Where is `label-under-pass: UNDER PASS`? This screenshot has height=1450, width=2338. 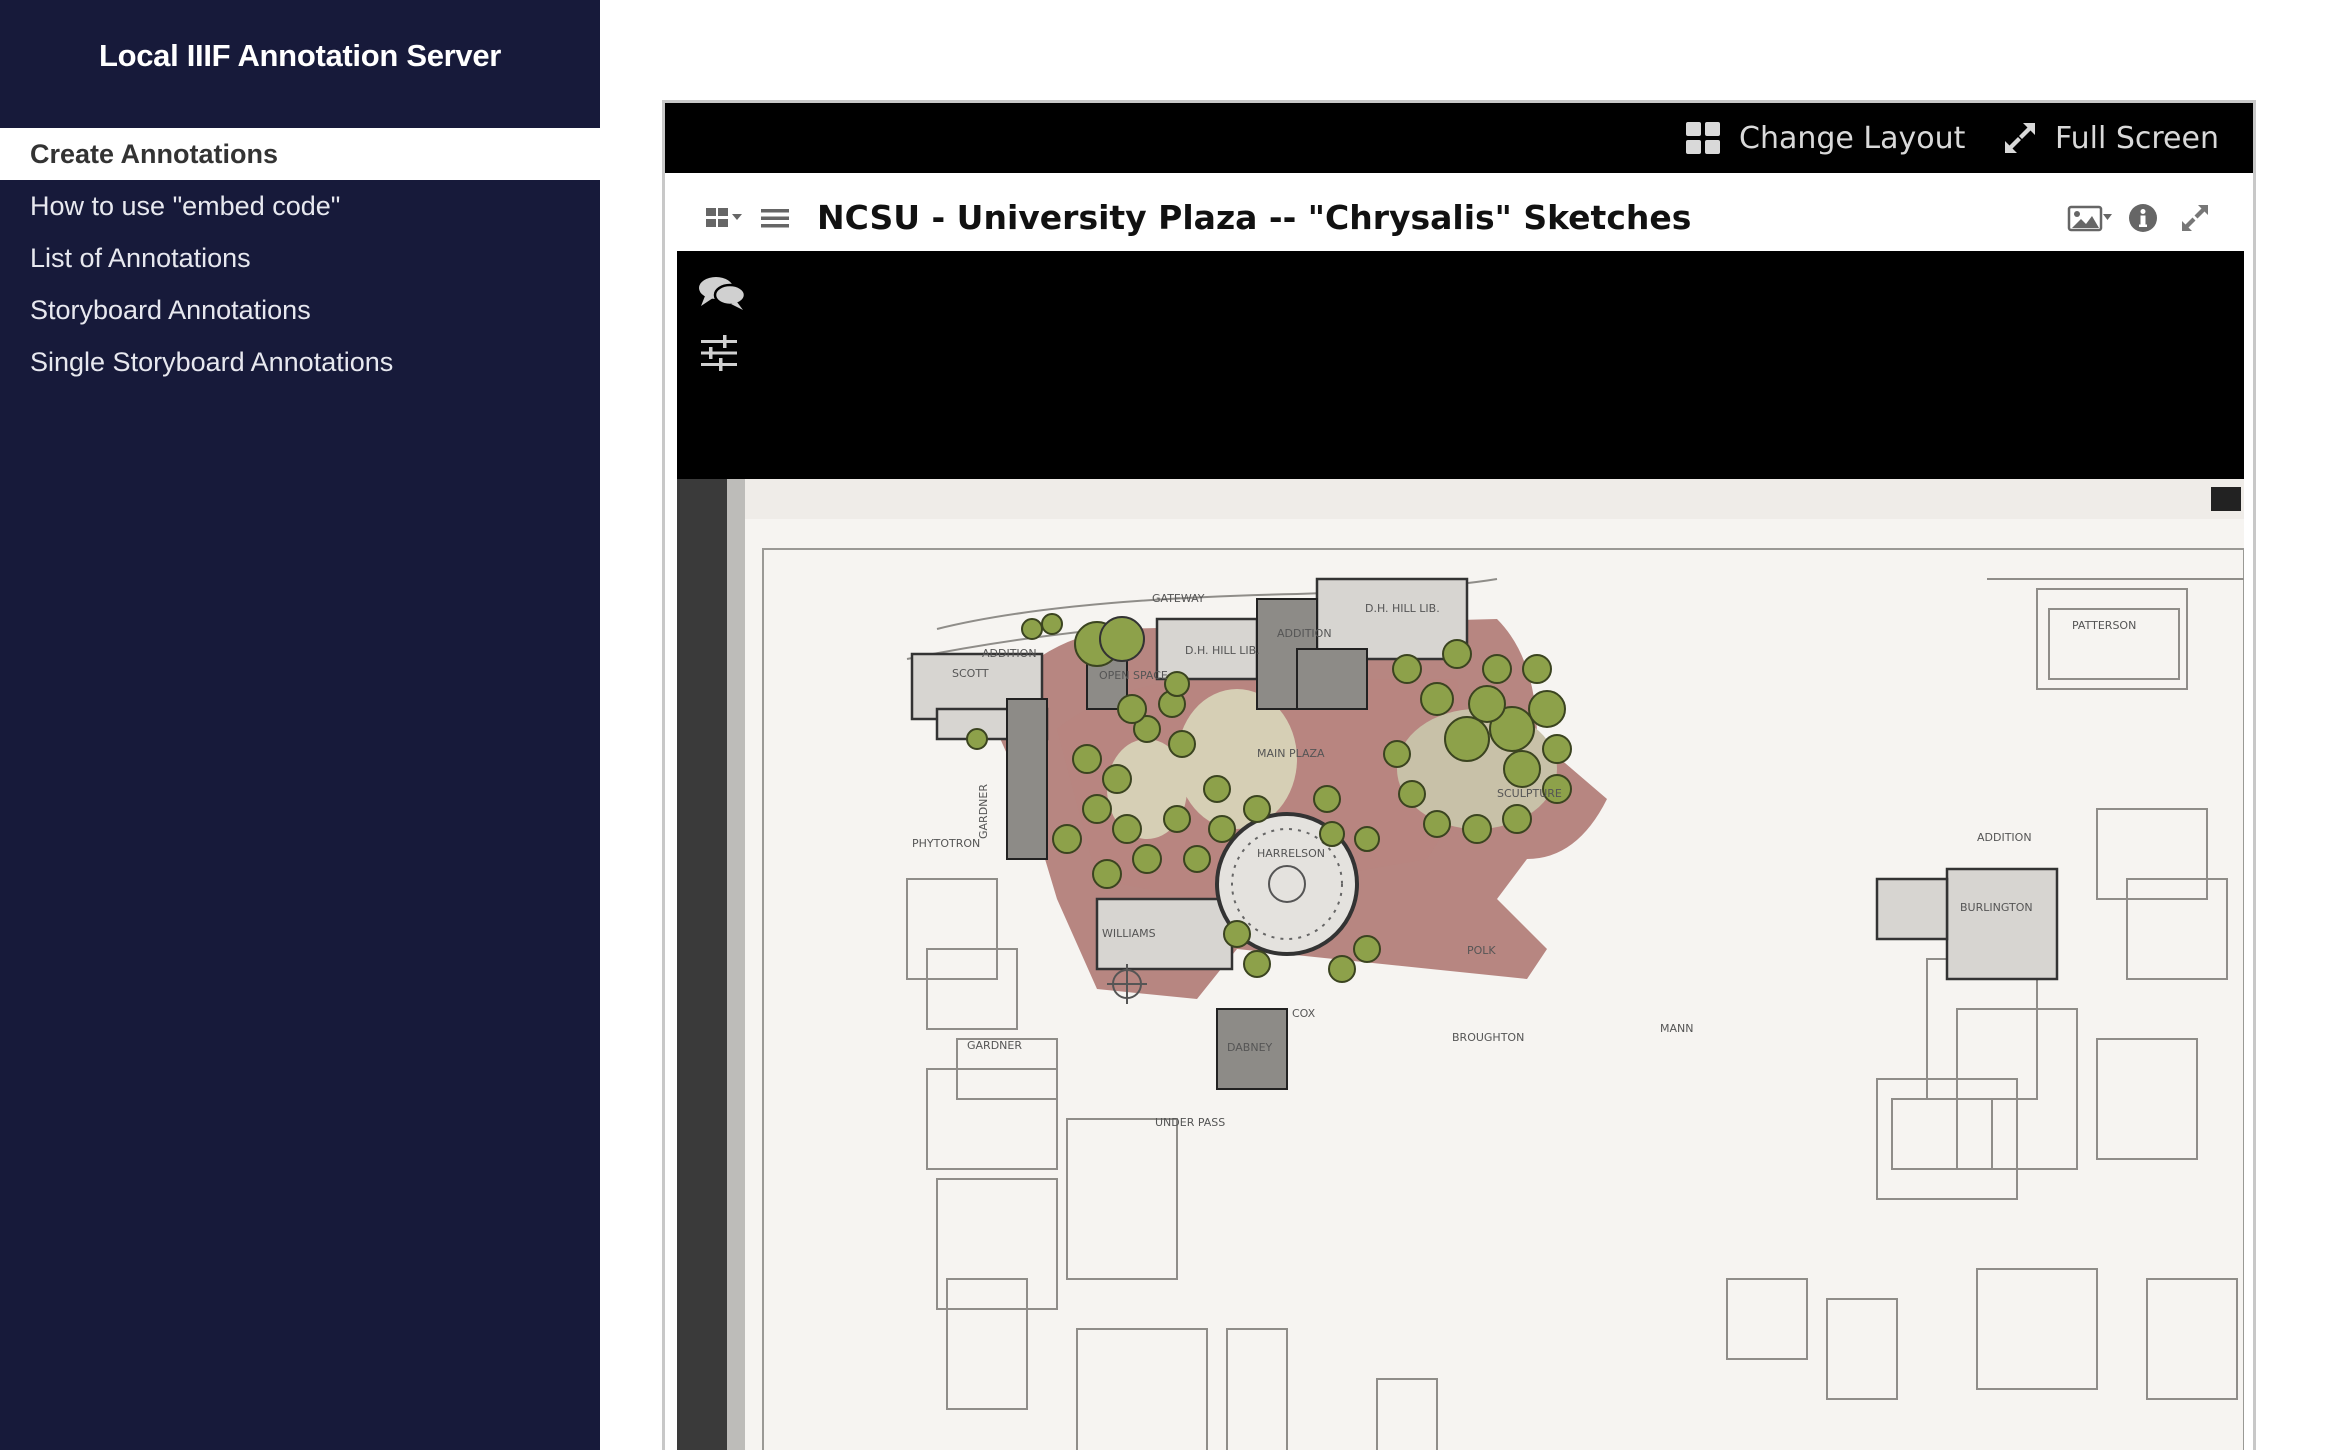
label-under-pass: UNDER PASS is located at coordinates (1190, 1122).